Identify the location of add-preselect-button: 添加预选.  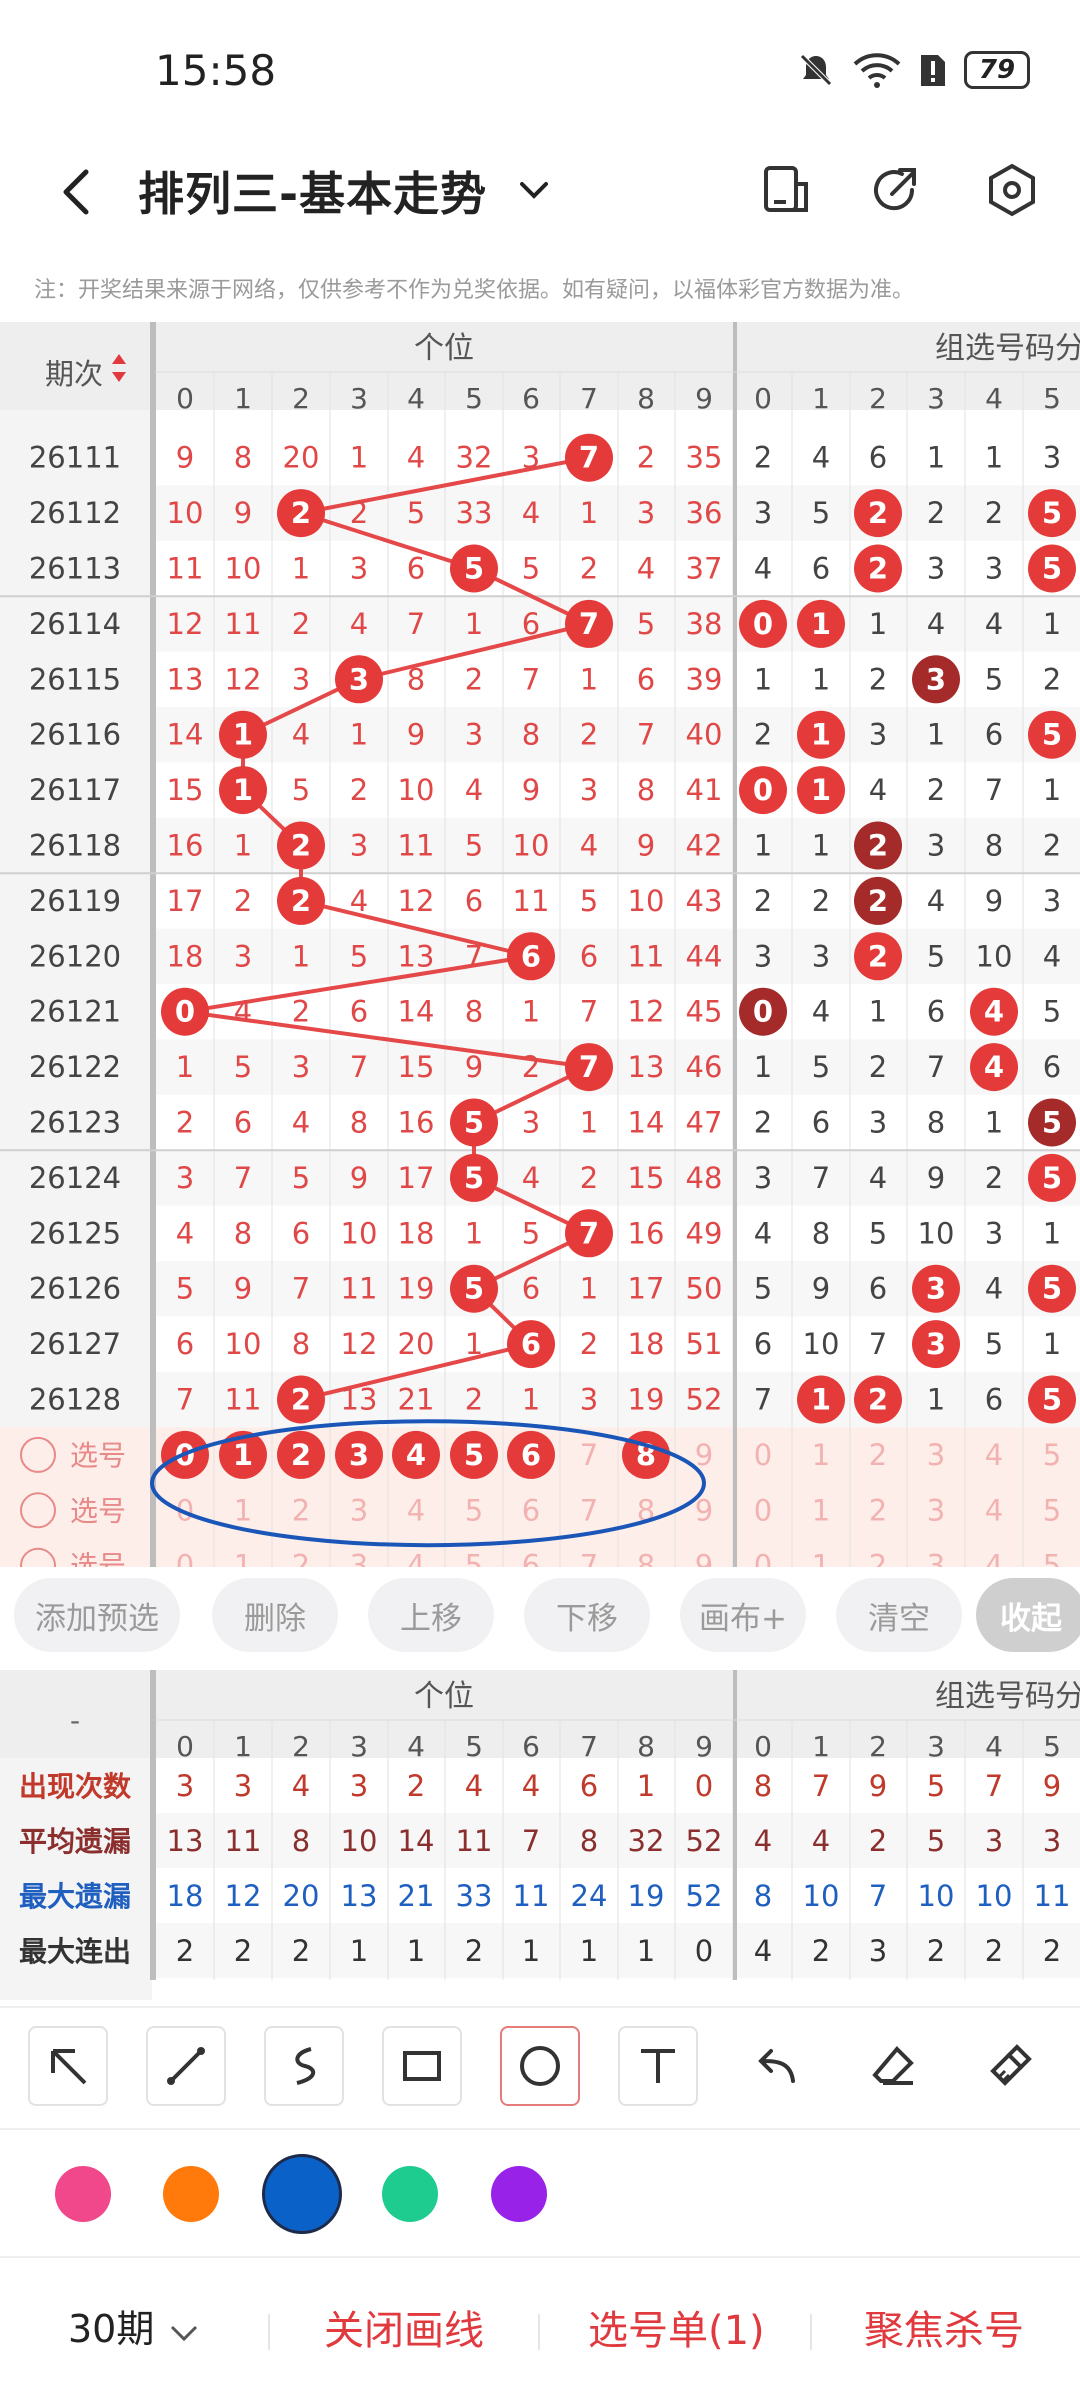
(97, 1615).